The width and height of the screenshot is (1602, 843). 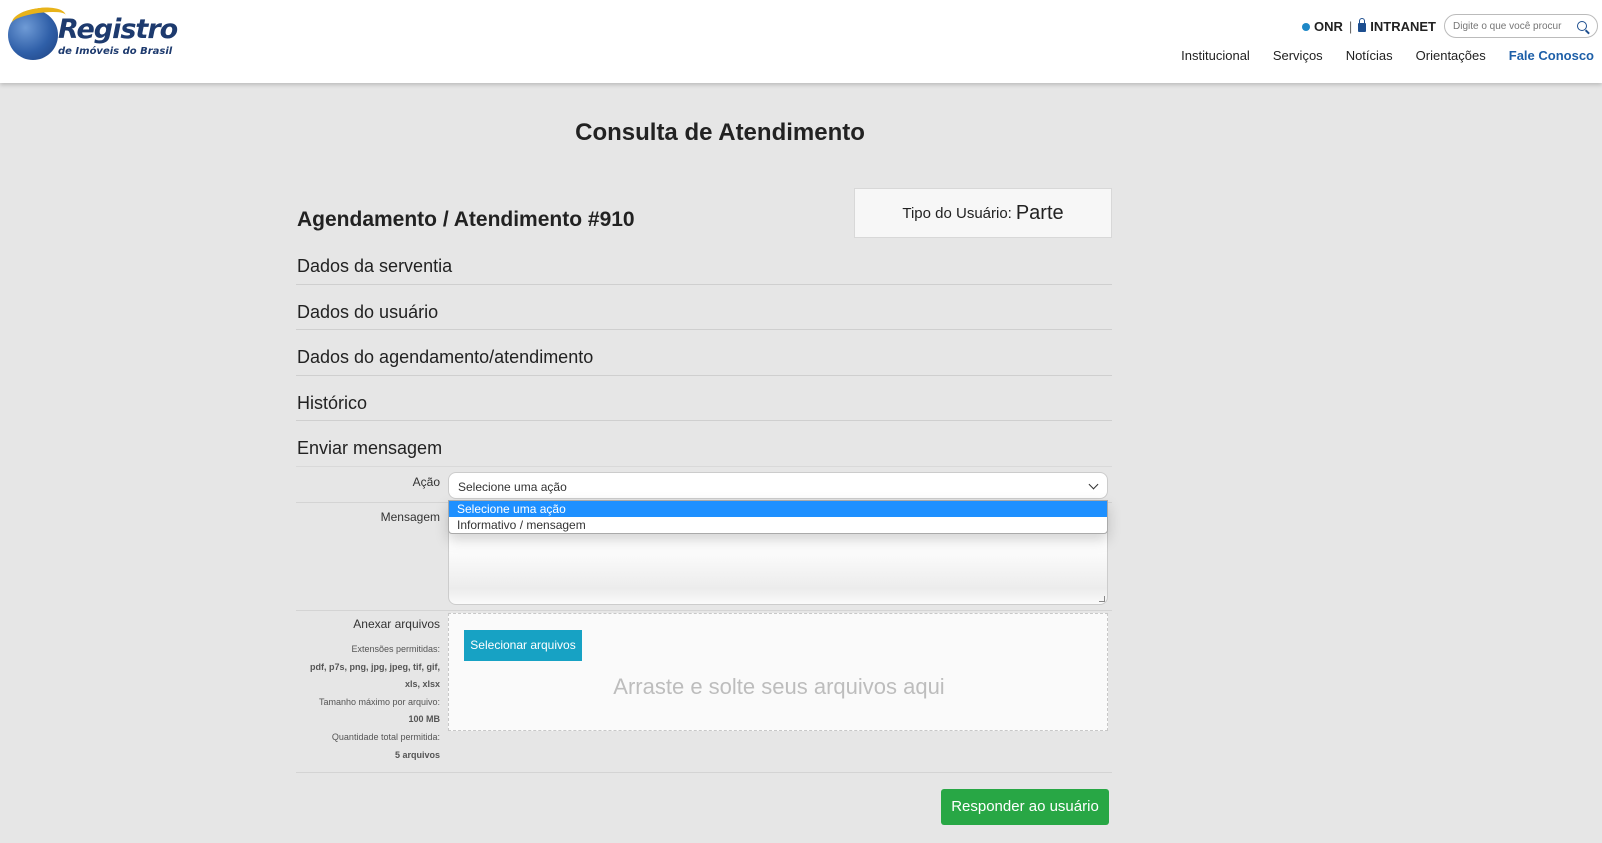 What do you see at coordinates (704, 316) in the screenshot?
I see `section-dados-usuario: Dados do usuário` at bounding box center [704, 316].